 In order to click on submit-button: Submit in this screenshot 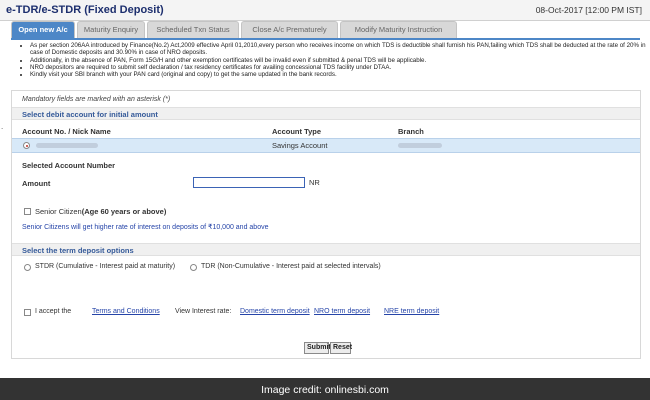, I will do `click(317, 348)`.